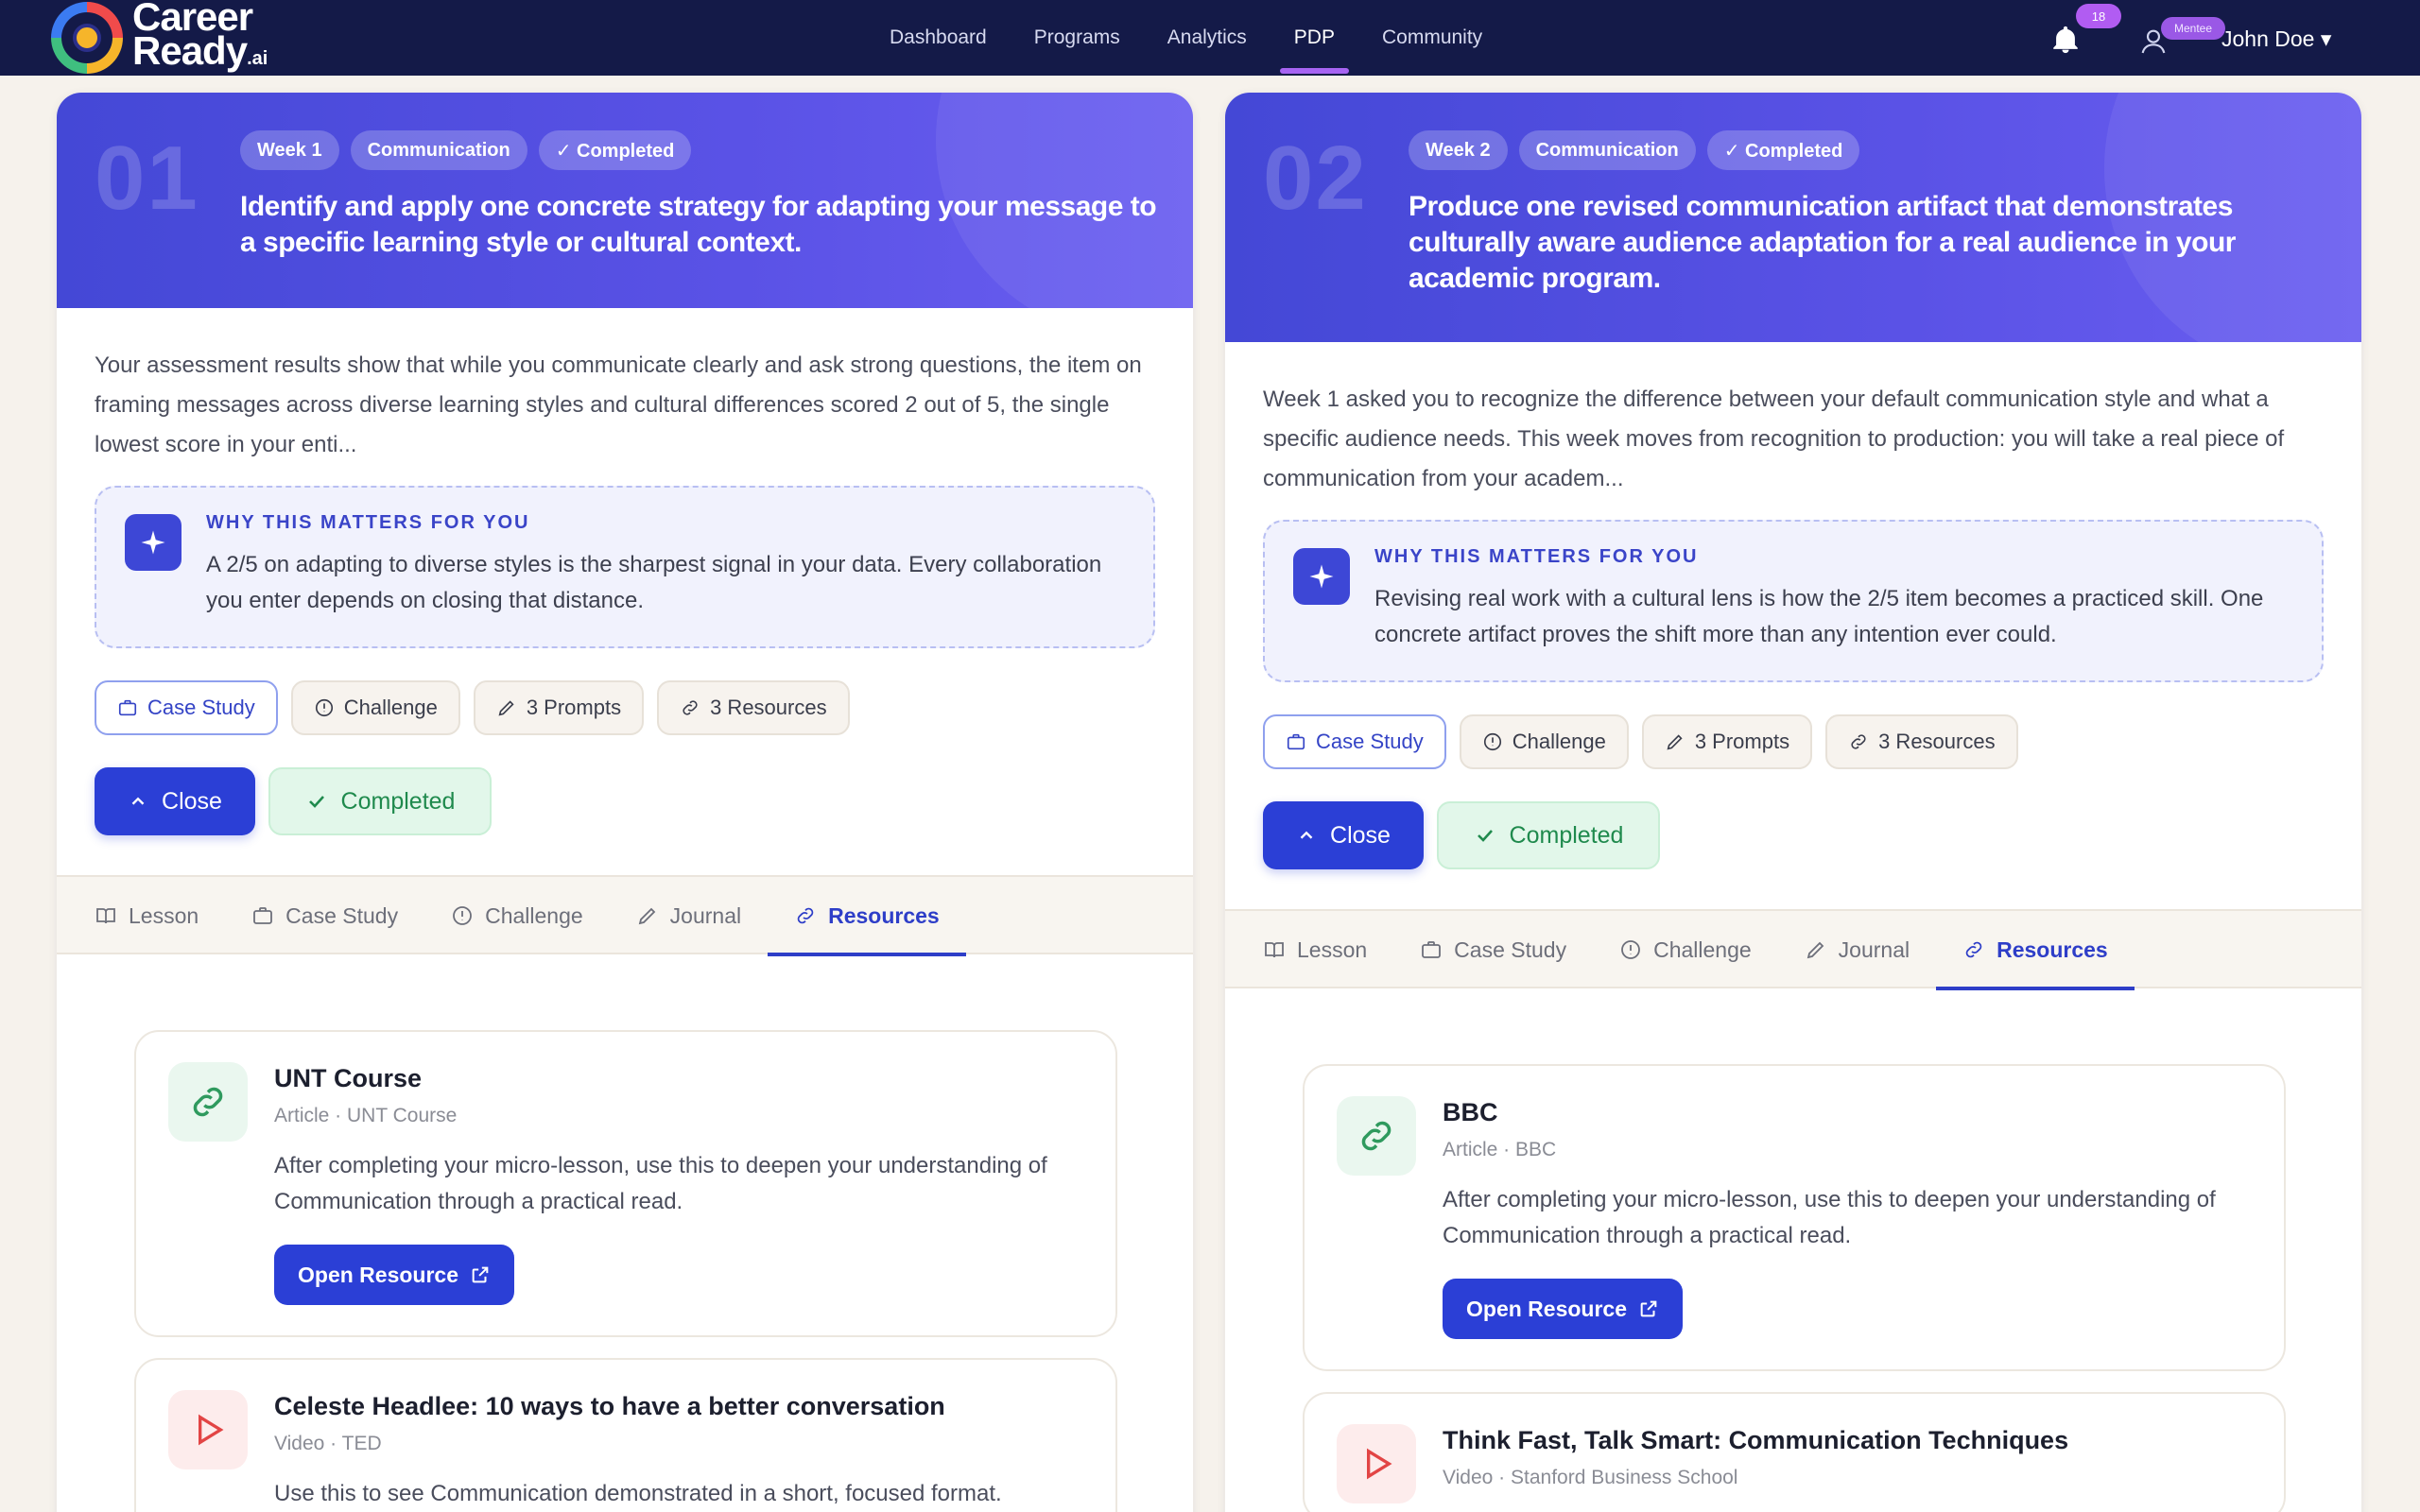  Describe the element at coordinates (1077, 38) in the screenshot. I see `nav-link-programs: Programs` at that location.